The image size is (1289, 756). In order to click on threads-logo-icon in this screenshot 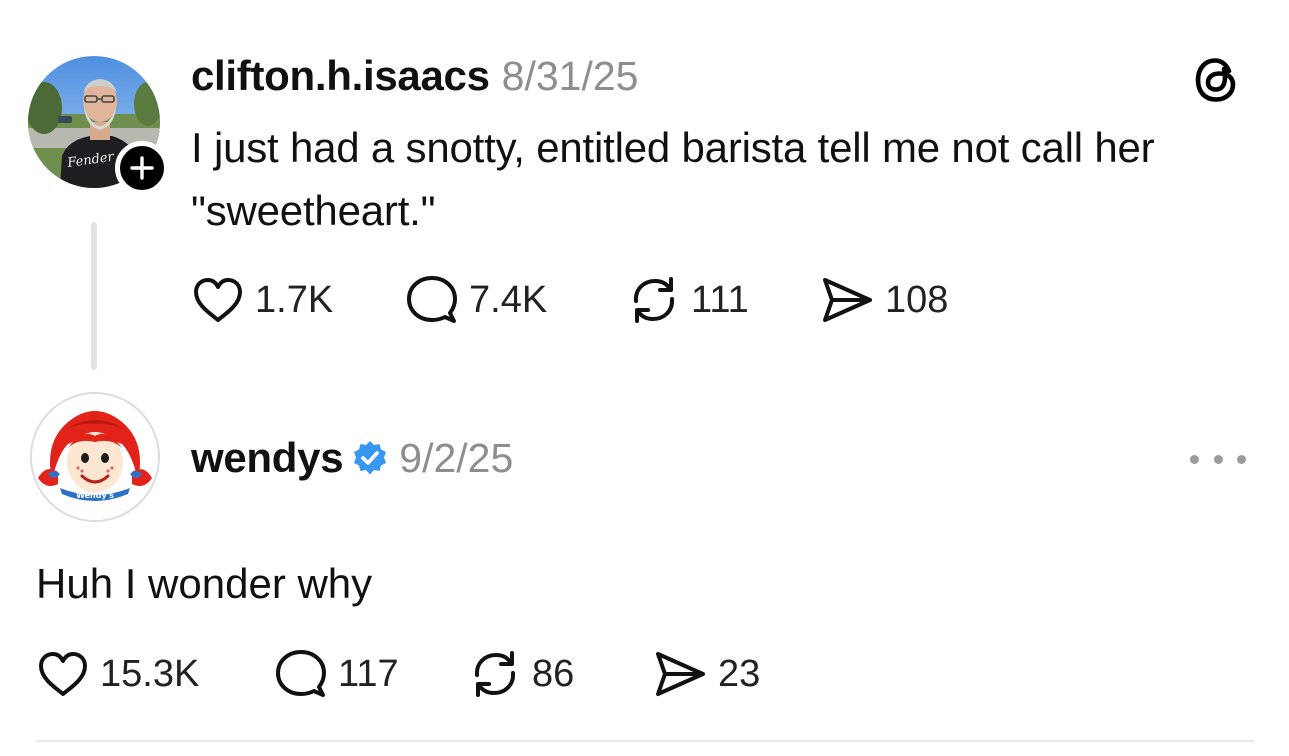, I will do `click(1217, 80)`.